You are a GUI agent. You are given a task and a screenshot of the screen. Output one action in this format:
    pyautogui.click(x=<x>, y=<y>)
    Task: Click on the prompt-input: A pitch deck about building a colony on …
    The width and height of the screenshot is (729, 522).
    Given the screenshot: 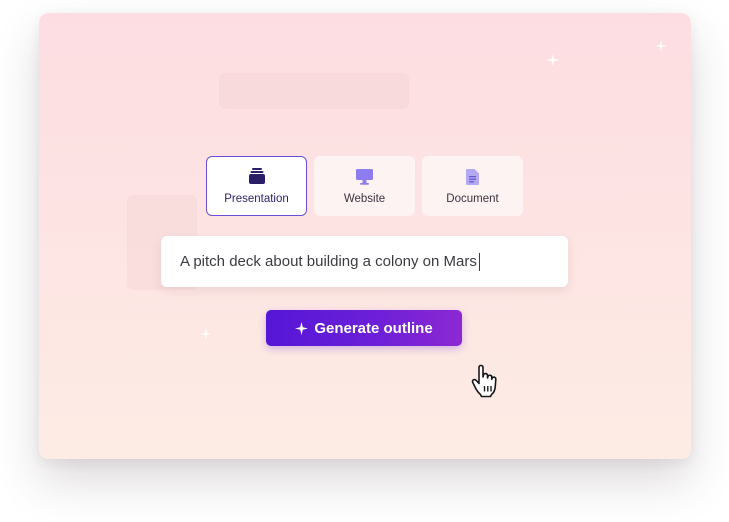 What is the action you would take?
    pyautogui.click(x=364, y=261)
    